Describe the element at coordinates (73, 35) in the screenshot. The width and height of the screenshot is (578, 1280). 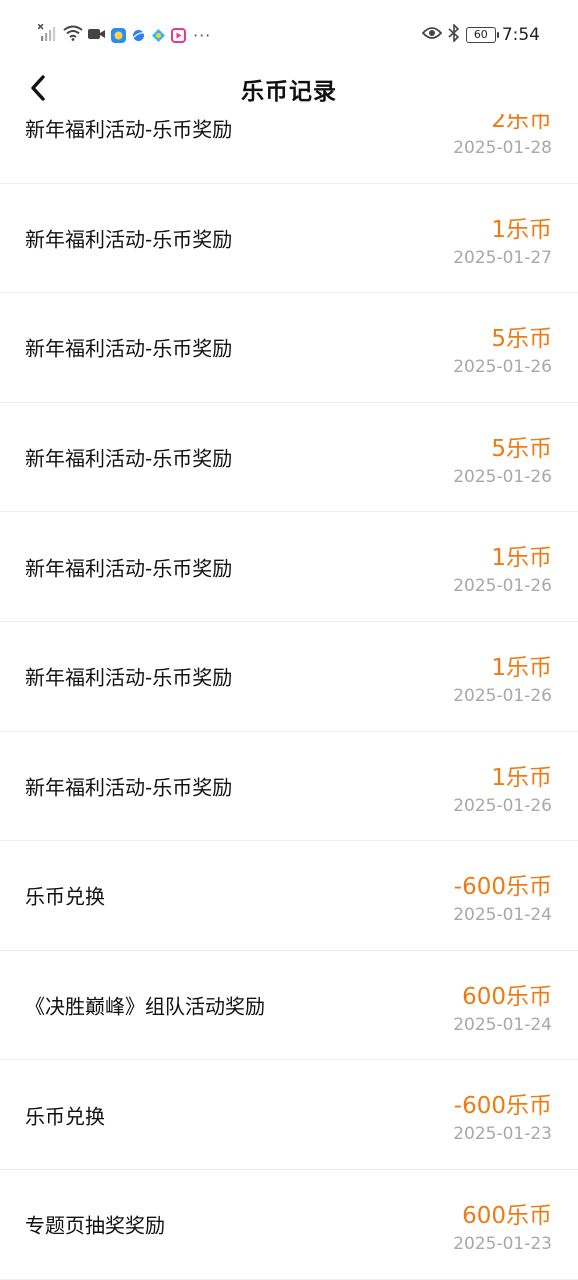
I see `wifi-icon` at that location.